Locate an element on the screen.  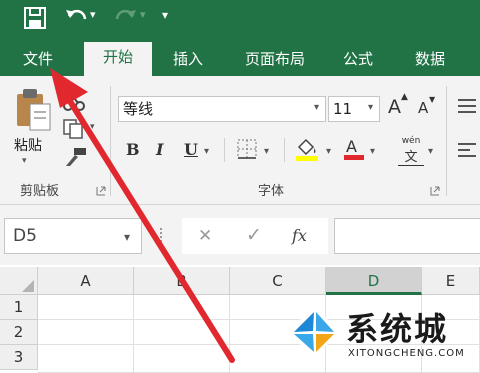
save-icon is located at coordinates (35, 18).